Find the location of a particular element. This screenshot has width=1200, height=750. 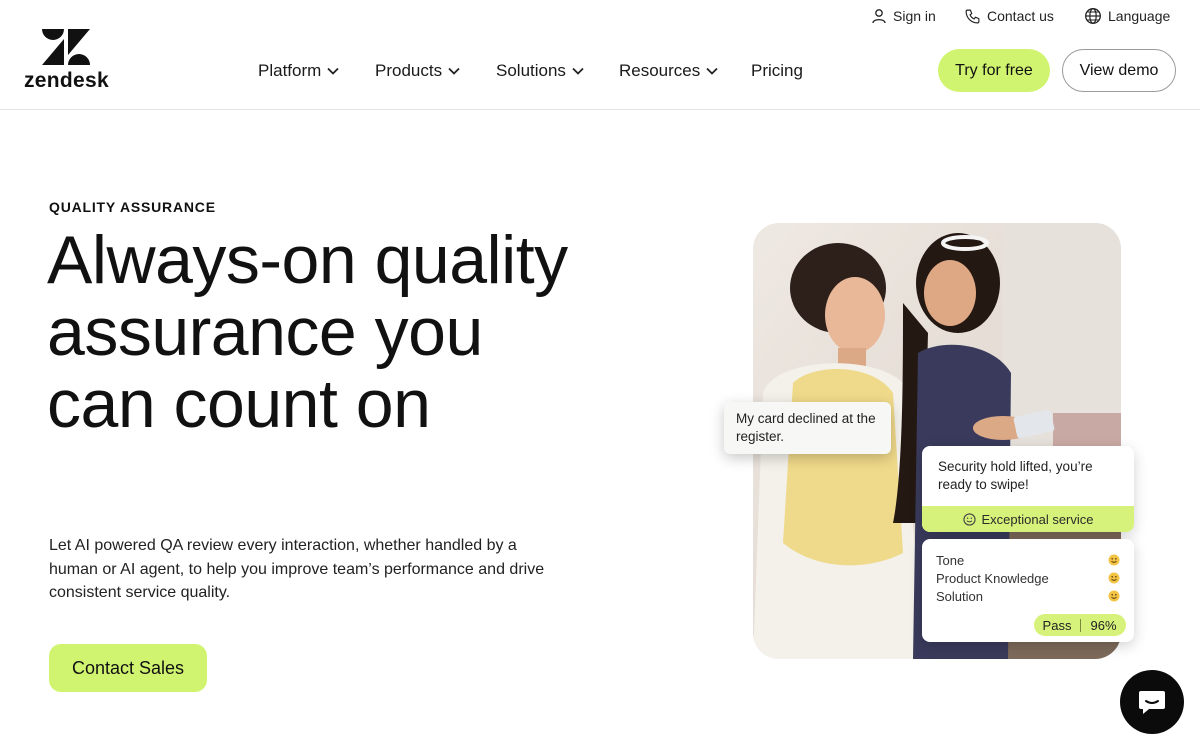

logo-wordmark: zendesk is located at coordinates (66, 80).